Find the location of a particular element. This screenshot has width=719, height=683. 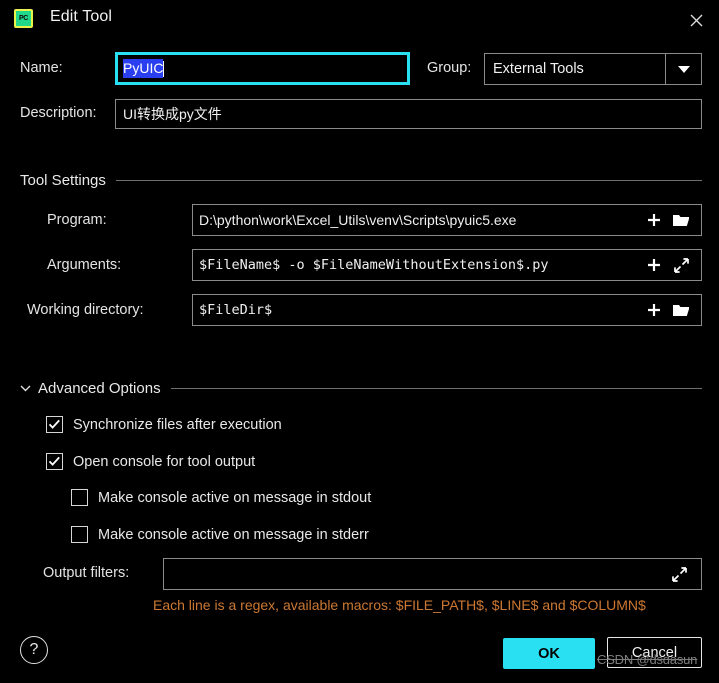

working-directory-input: $FileDir$ is located at coordinates (447, 310).